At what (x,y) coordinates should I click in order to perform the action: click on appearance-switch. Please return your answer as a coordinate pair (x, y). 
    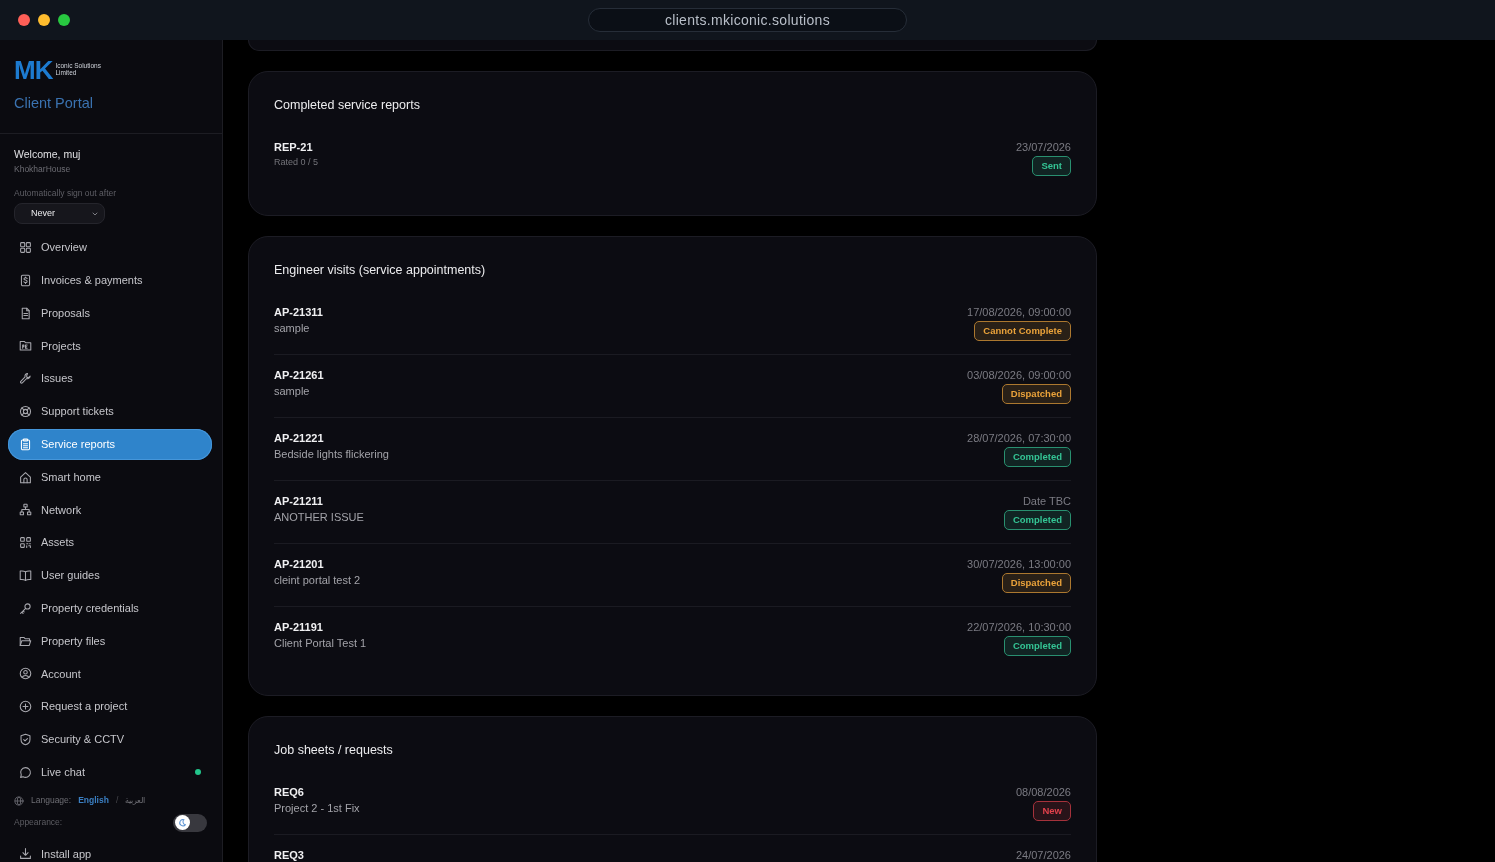
    Looking at the image, I should click on (190, 822).